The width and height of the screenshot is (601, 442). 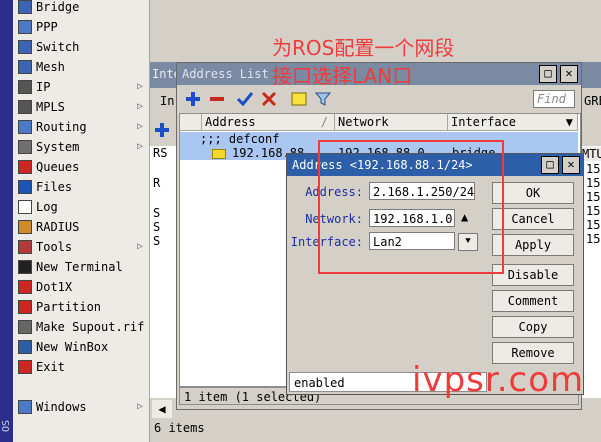 I want to click on disable-button, so click(x=269, y=99).